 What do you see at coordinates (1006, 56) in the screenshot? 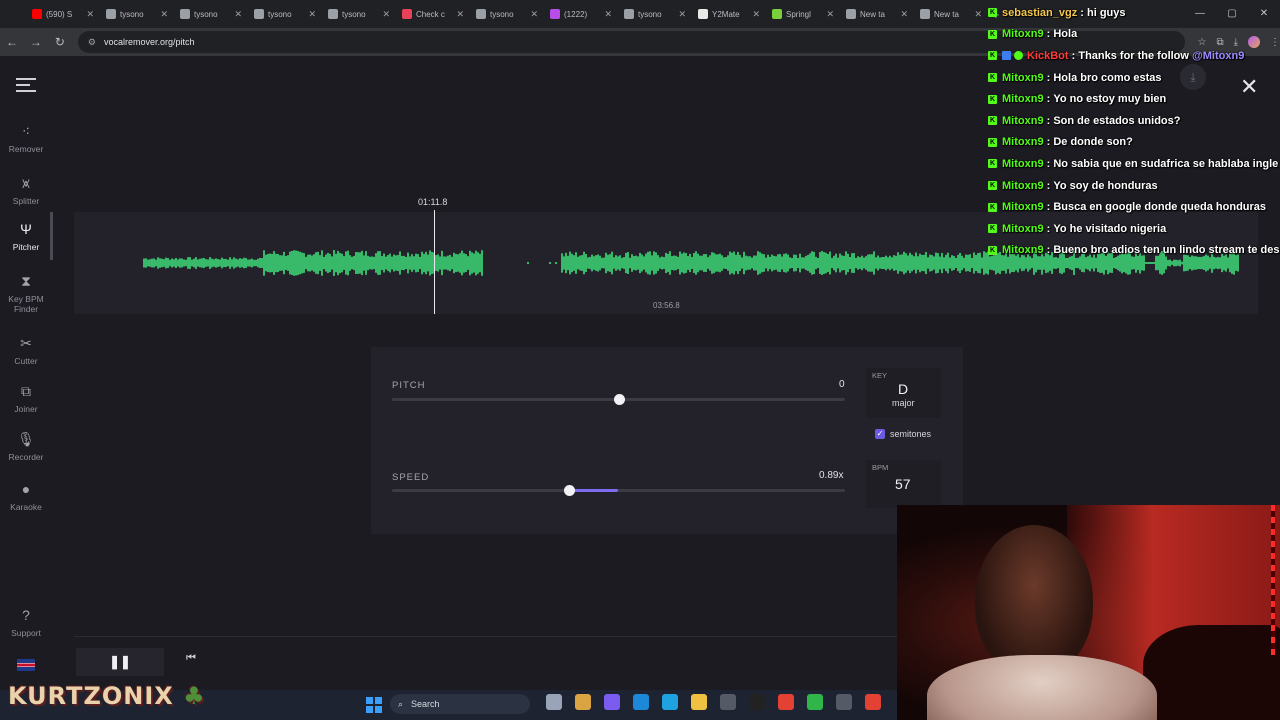
I see `bot-badge-icon` at bounding box center [1006, 56].